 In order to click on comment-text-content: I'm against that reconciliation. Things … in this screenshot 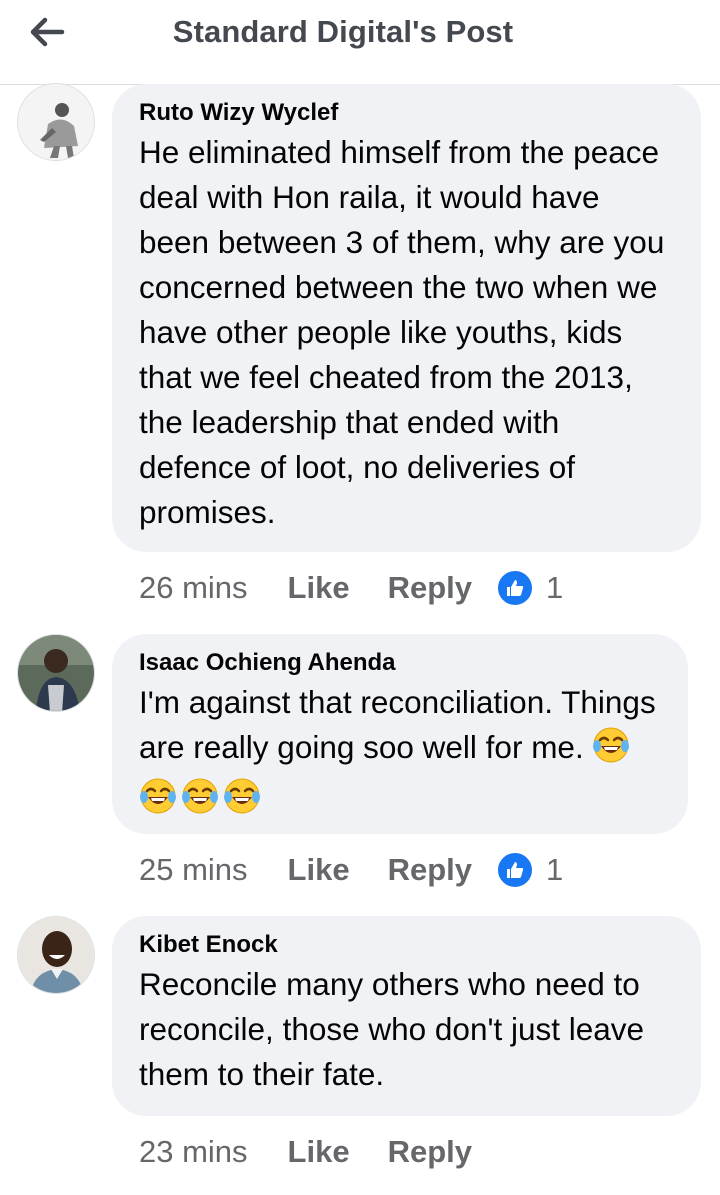, I will do `click(397, 724)`.